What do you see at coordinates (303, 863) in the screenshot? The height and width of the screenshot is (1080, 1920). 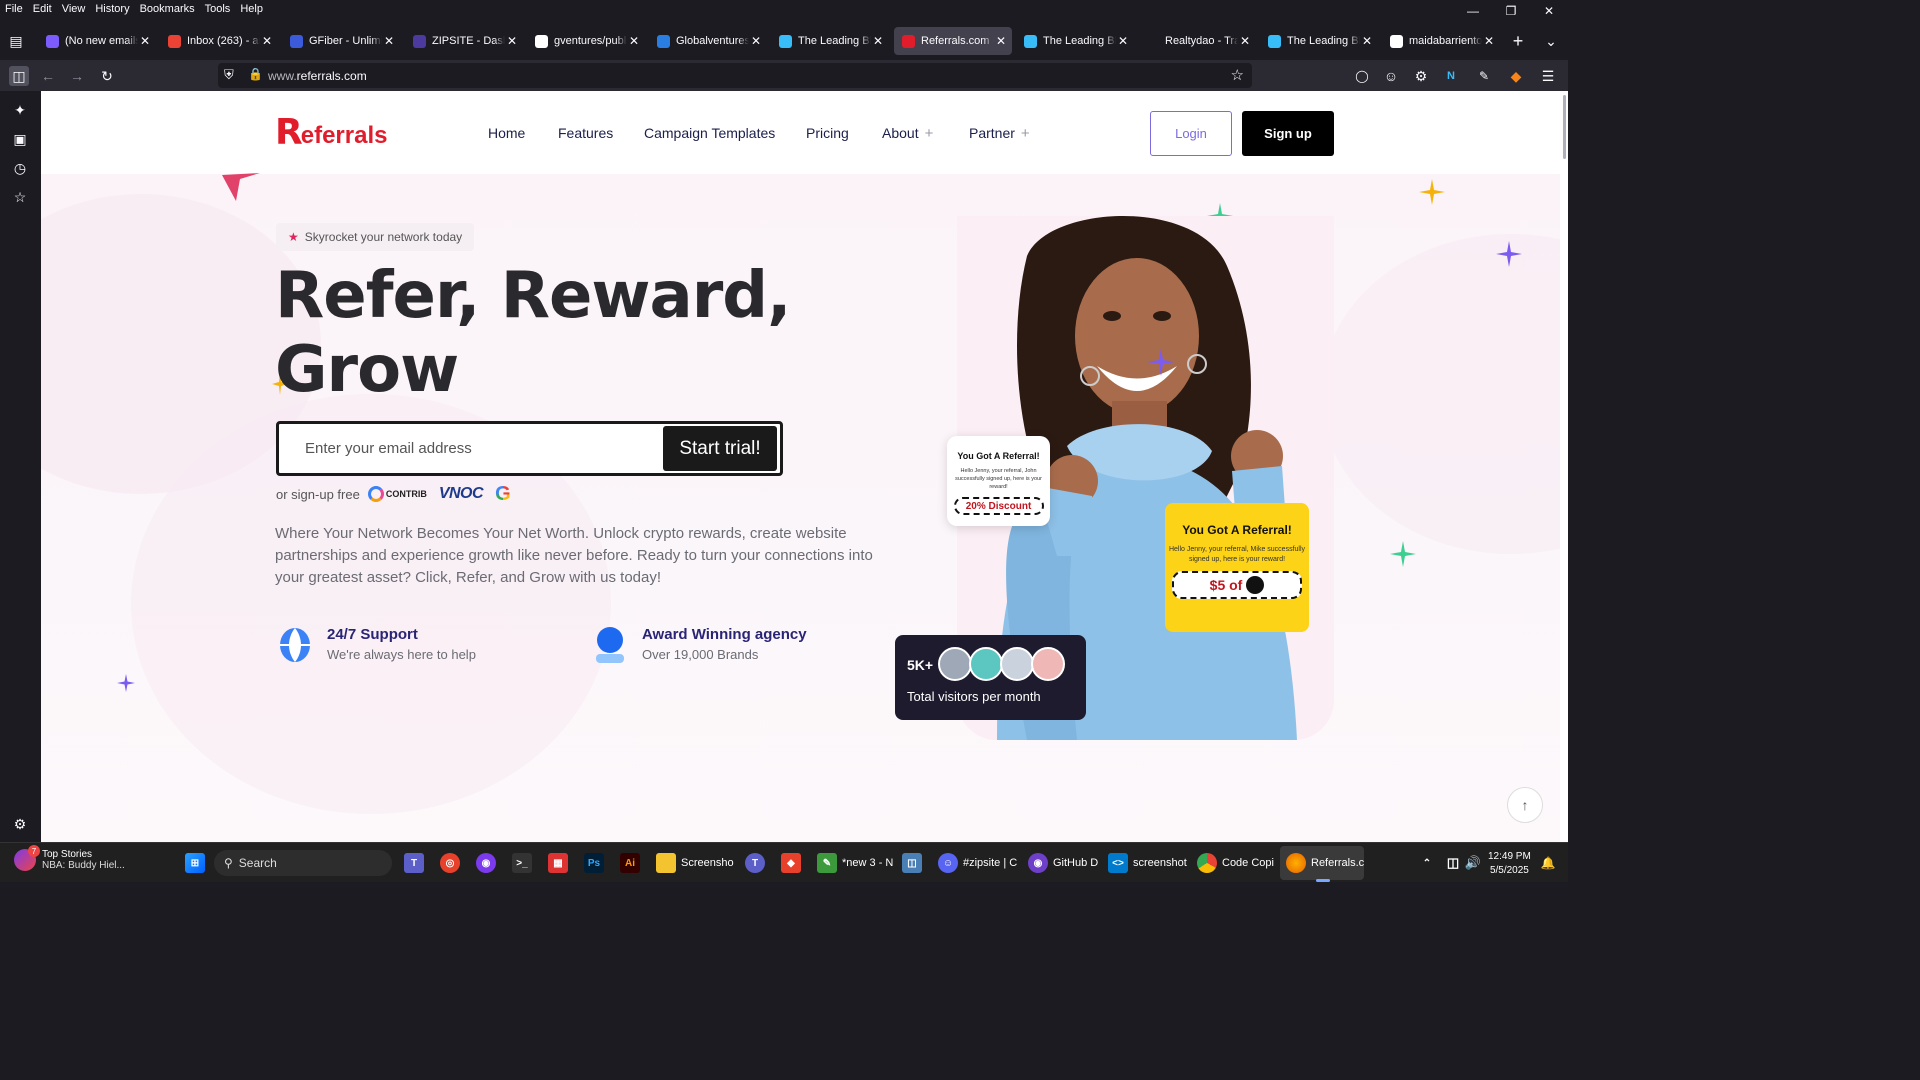 I see `taskbar-search: ⚲ Search` at bounding box center [303, 863].